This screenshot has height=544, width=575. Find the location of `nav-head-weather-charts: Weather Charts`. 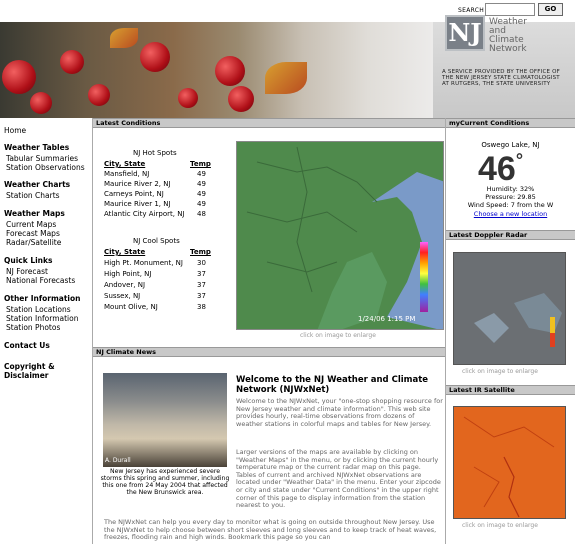

nav-head-weather-charts: Weather Charts is located at coordinates (37, 184).